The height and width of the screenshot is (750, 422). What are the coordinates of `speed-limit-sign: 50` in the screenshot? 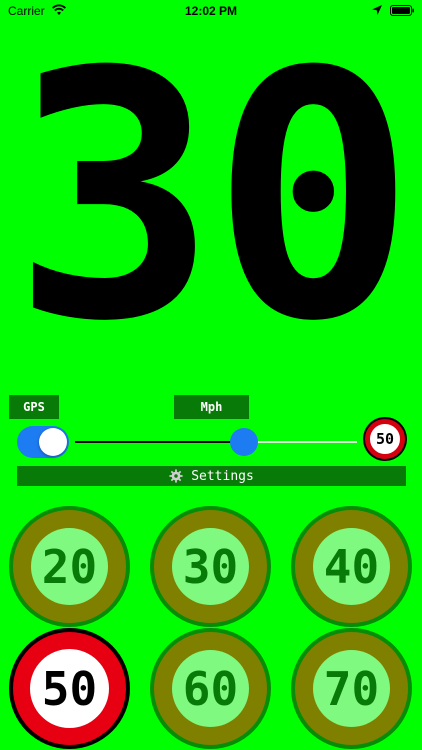 It's located at (385, 439).